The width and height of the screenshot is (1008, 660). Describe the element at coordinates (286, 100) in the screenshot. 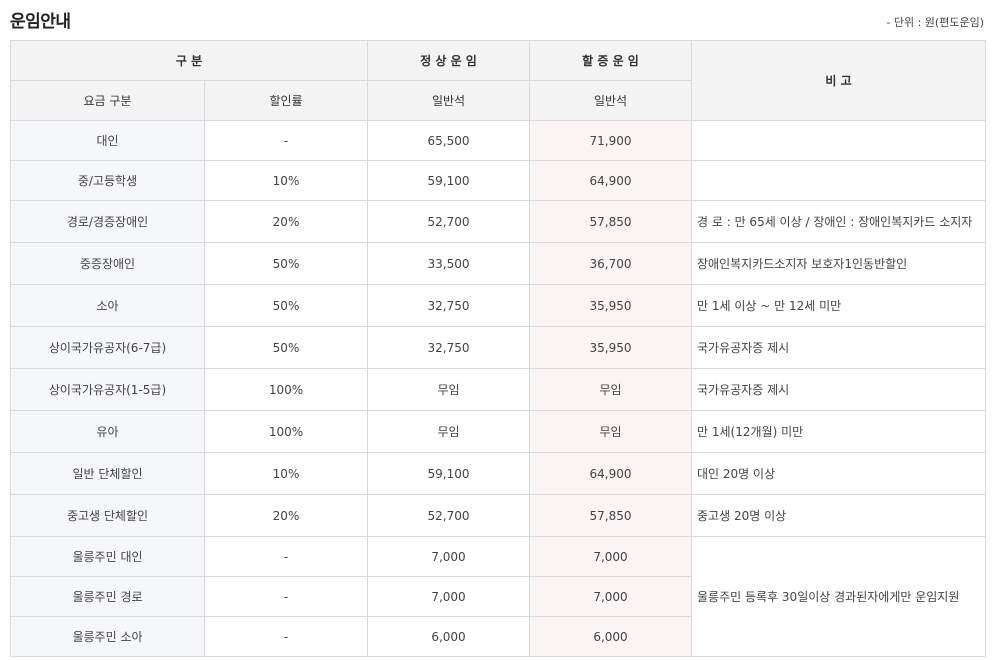

I see `header-discount-rate: 할인률` at that location.